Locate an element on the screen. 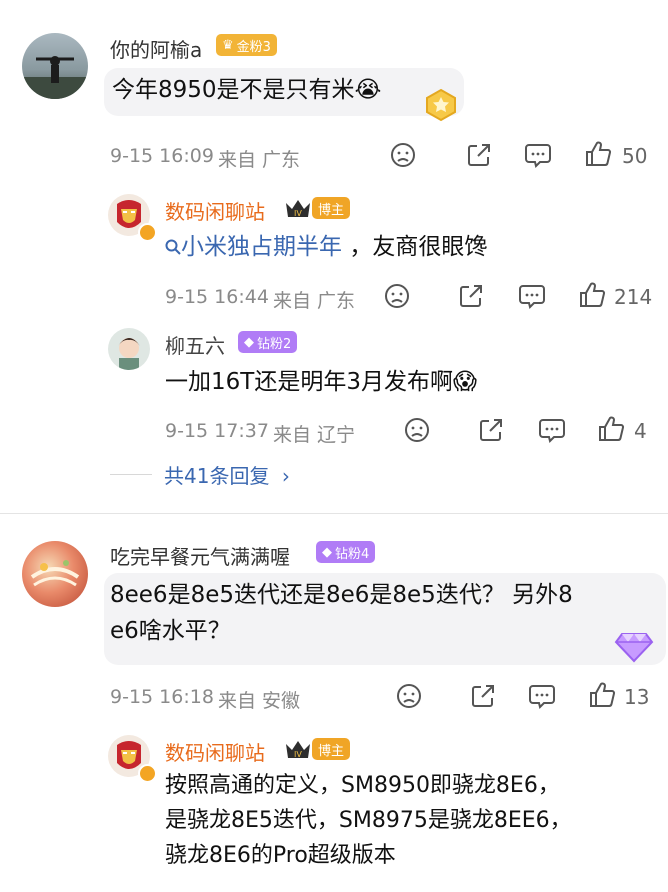 Image resolution: width=668 pixels, height=892 pixels. more-replies-link: 共41条回复 › is located at coordinates (227, 474).